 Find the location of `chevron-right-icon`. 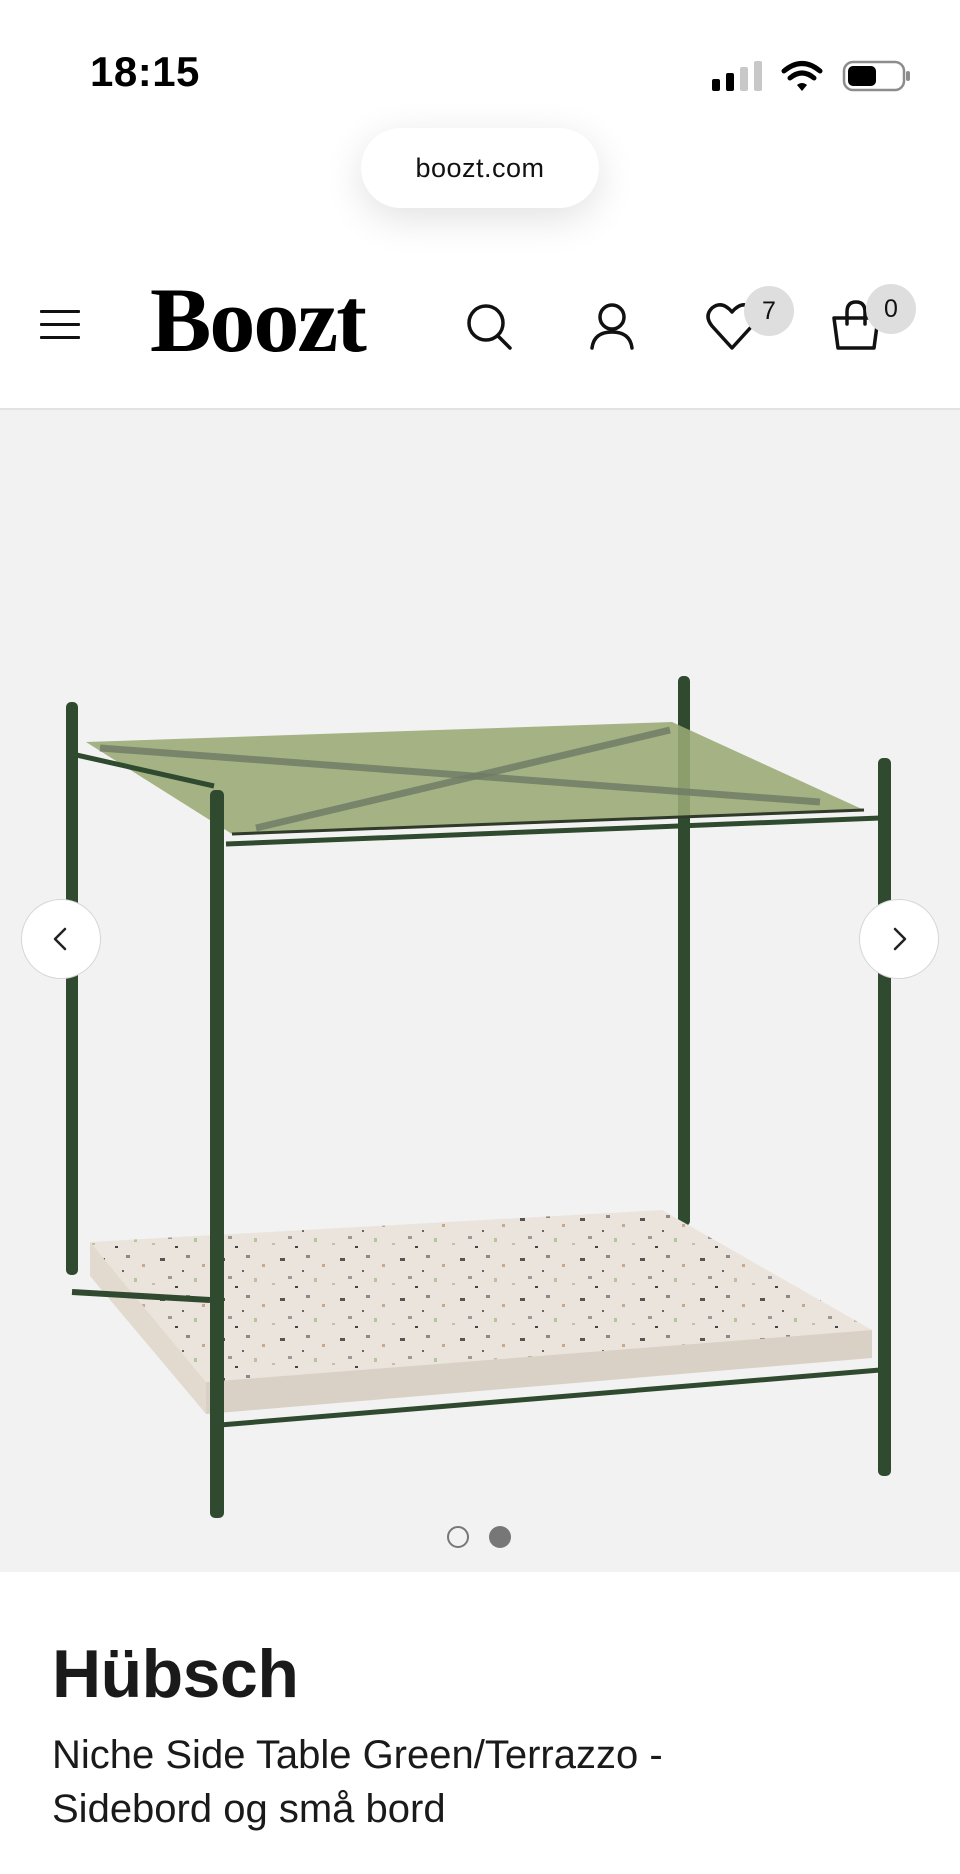

chevron-right-icon is located at coordinates (900, 939).